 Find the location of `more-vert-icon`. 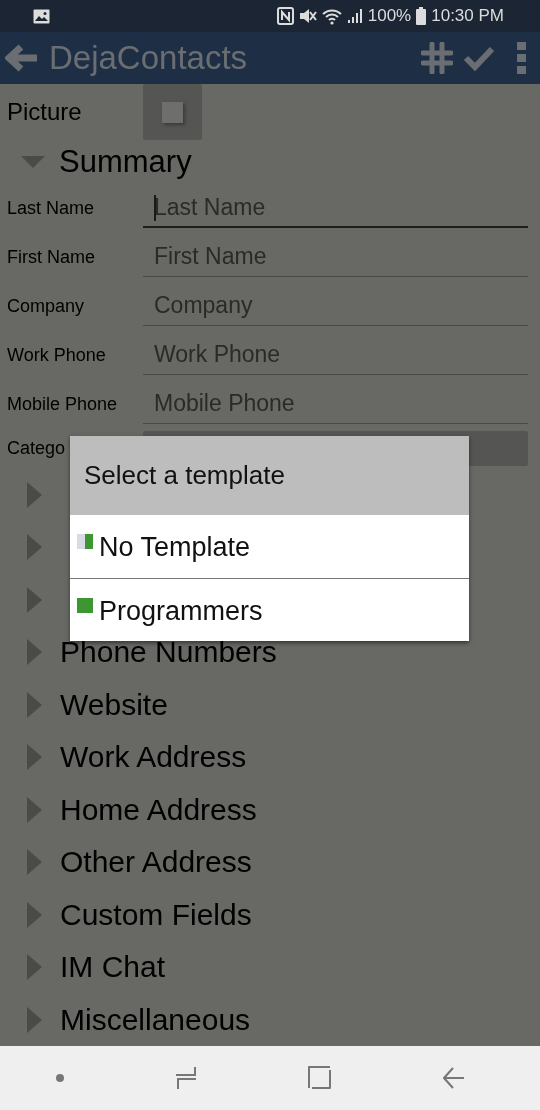

more-vert-icon is located at coordinates (521, 58).